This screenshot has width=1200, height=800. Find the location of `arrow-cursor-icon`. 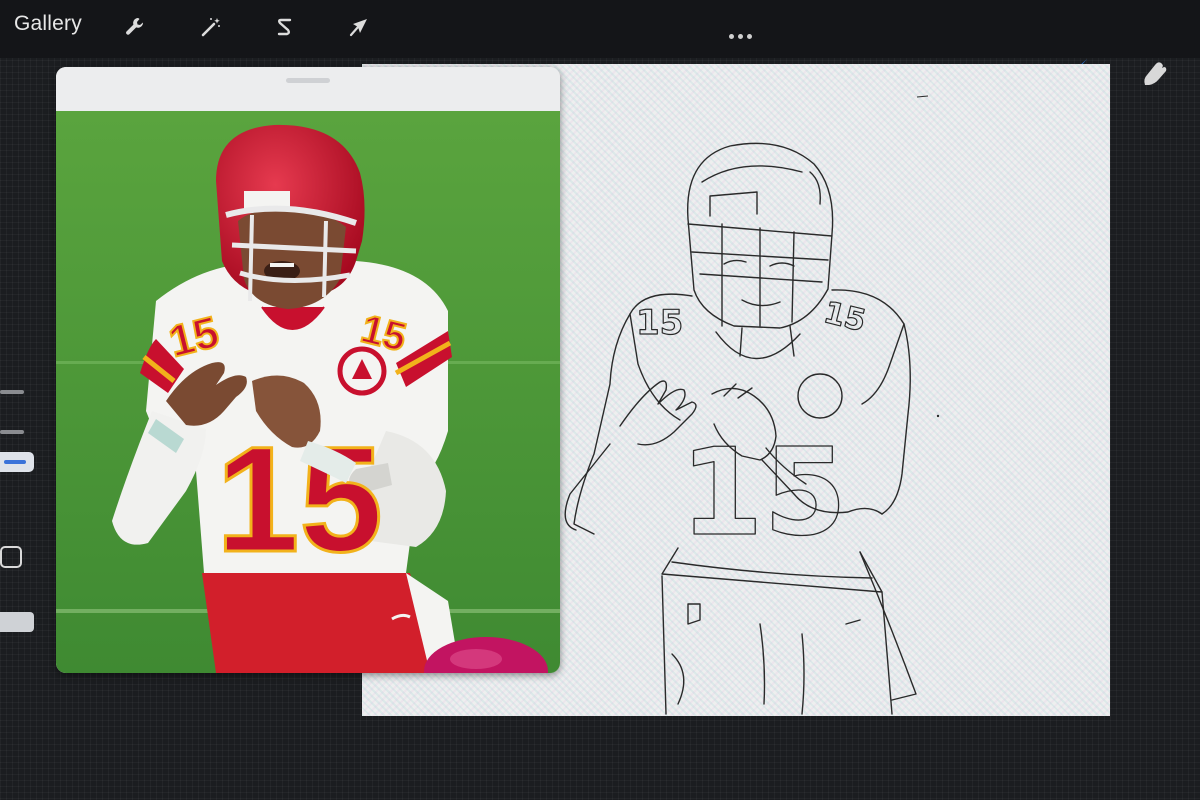

arrow-cursor-icon is located at coordinates (359, 27).